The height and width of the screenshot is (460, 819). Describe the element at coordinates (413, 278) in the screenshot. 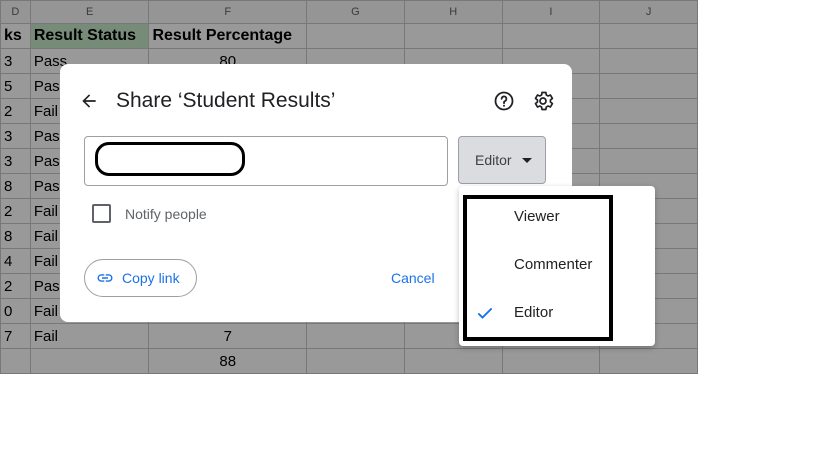

I see `cancel-button: Cancel` at that location.